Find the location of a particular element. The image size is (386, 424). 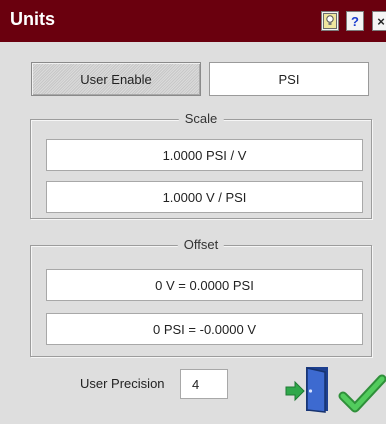

scale-psi-per-volt-field: 1.0000 PSI / V is located at coordinates (204, 155).